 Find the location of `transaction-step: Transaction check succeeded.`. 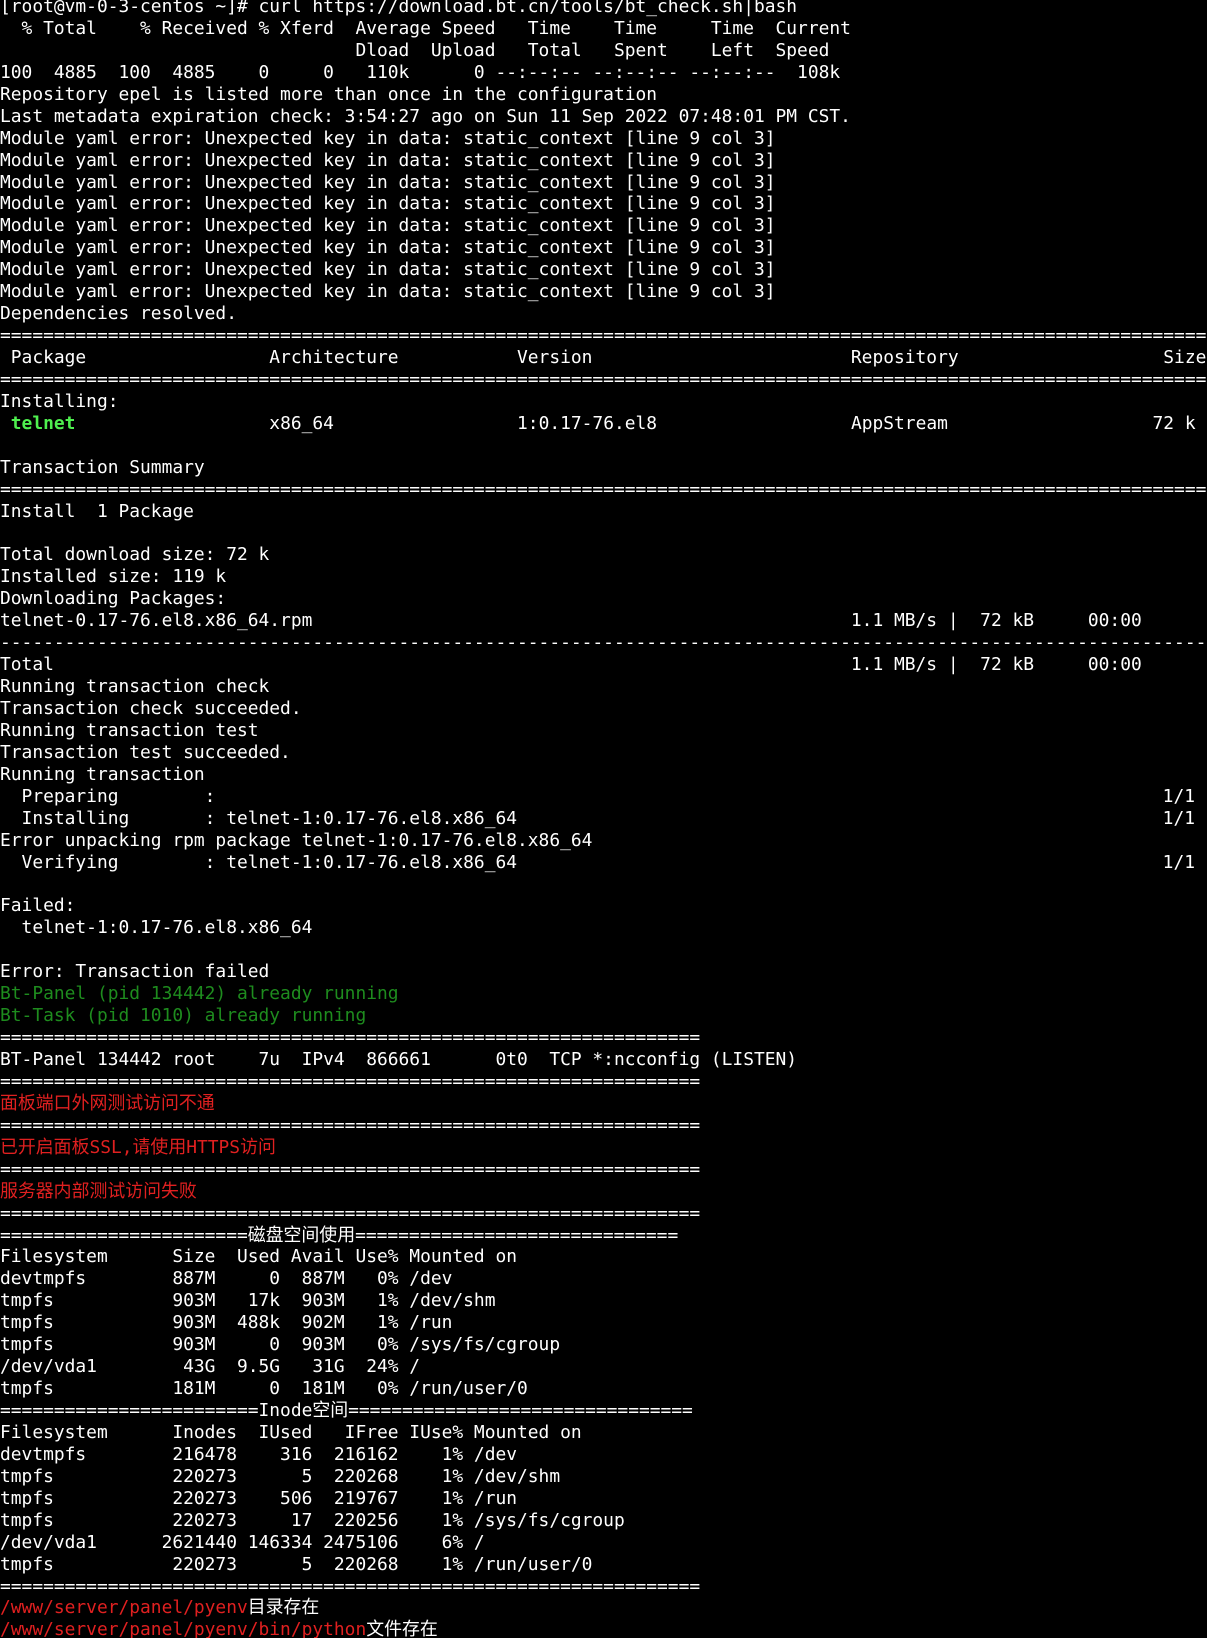

transaction-step: Transaction check succeeded. is located at coordinates (603, 709).